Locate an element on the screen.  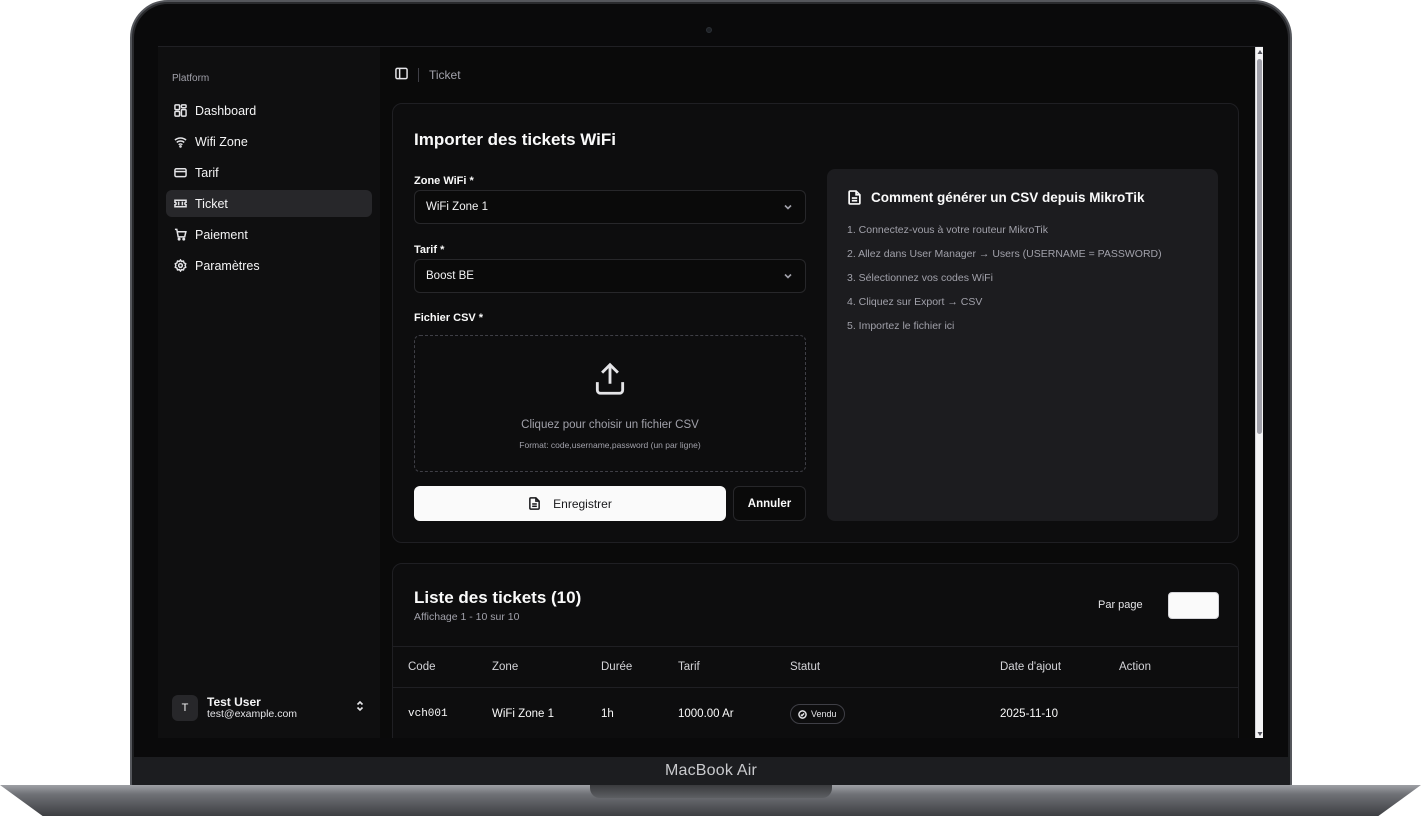
device-label: MacBook Air is located at coordinates (710, 770).